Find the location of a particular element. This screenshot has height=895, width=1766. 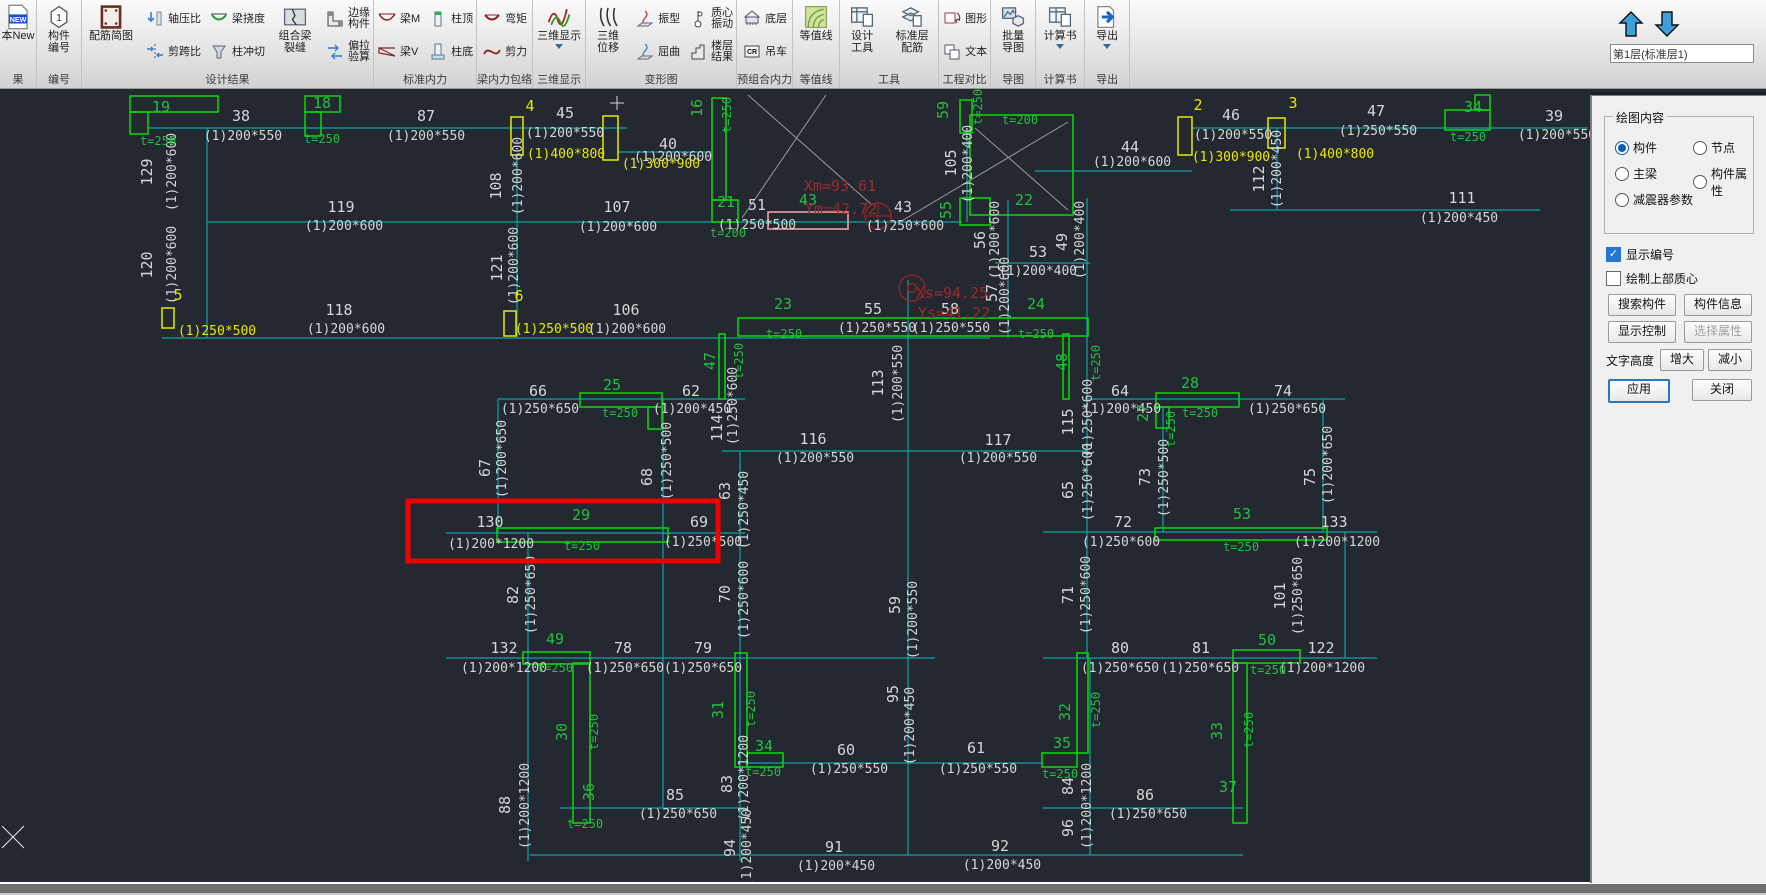

increase-button: 增大 is located at coordinates (1682, 360).